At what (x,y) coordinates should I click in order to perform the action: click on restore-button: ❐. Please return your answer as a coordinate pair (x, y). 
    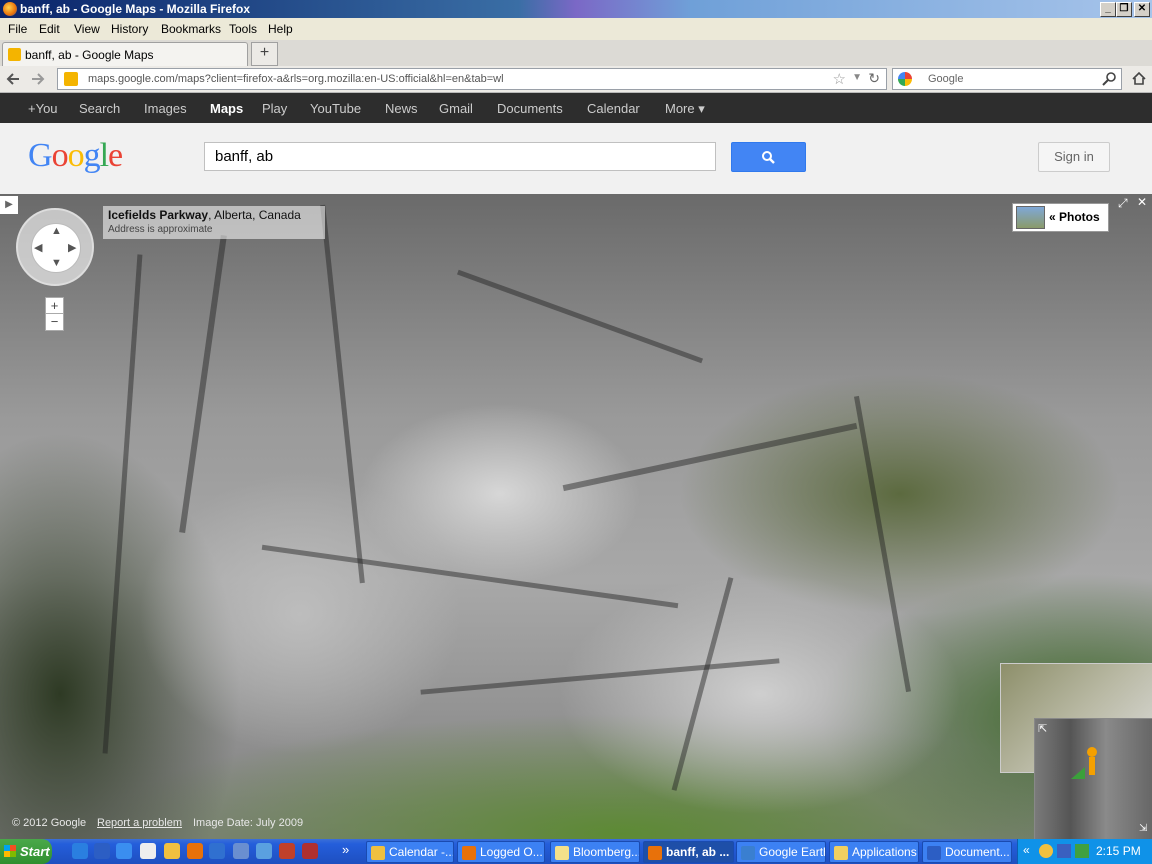
    Looking at the image, I should click on (1124, 9).